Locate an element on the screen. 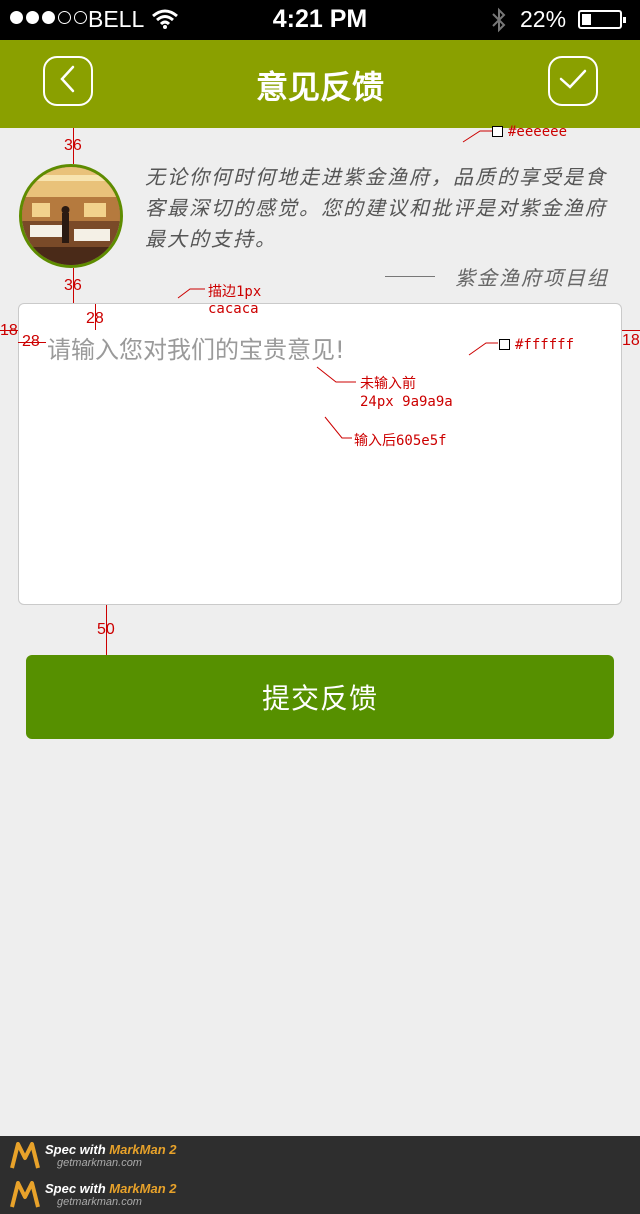 The image size is (640, 1214). submit-feedback-button: 提交反馈 is located at coordinates (320, 697).